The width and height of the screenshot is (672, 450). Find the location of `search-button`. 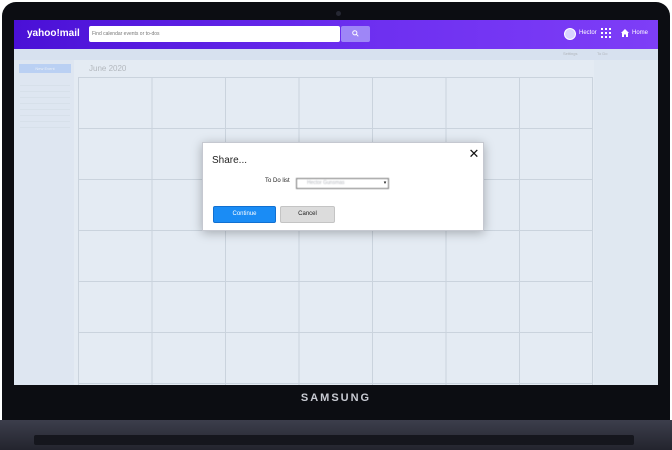

search-button is located at coordinates (355, 34).